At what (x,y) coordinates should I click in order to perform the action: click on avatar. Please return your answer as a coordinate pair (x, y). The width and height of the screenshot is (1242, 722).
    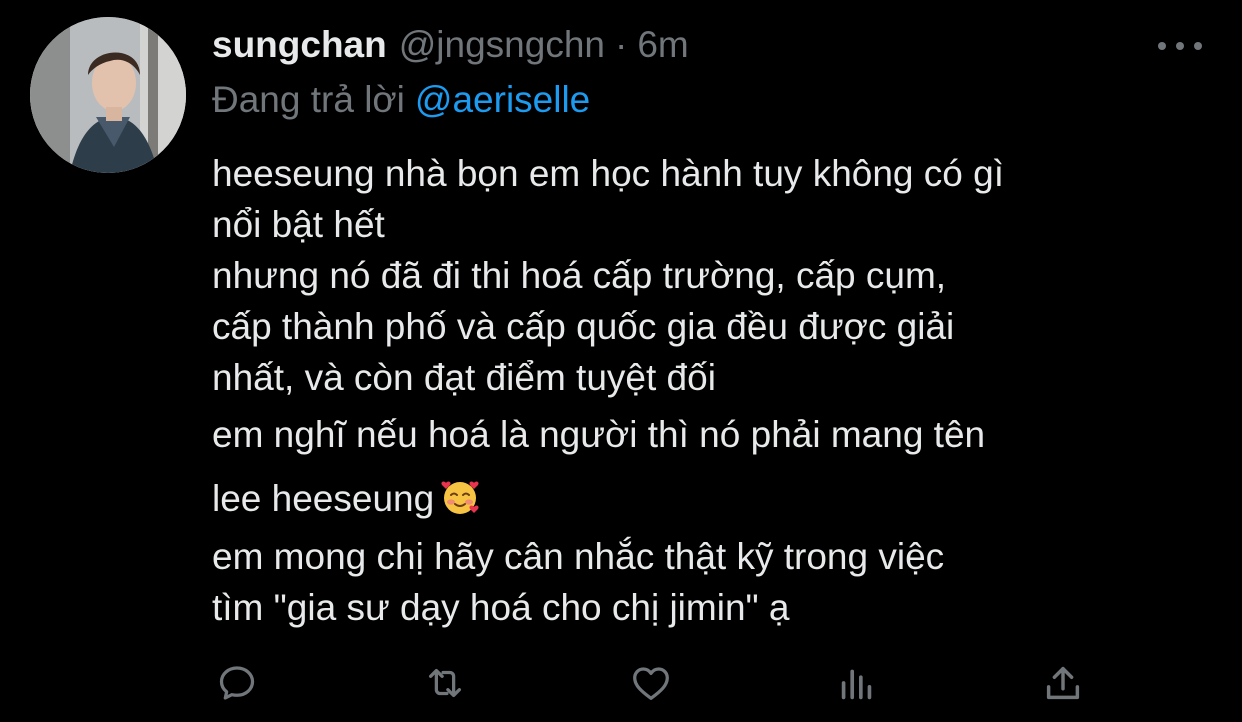
    Looking at the image, I should click on (108, 95).